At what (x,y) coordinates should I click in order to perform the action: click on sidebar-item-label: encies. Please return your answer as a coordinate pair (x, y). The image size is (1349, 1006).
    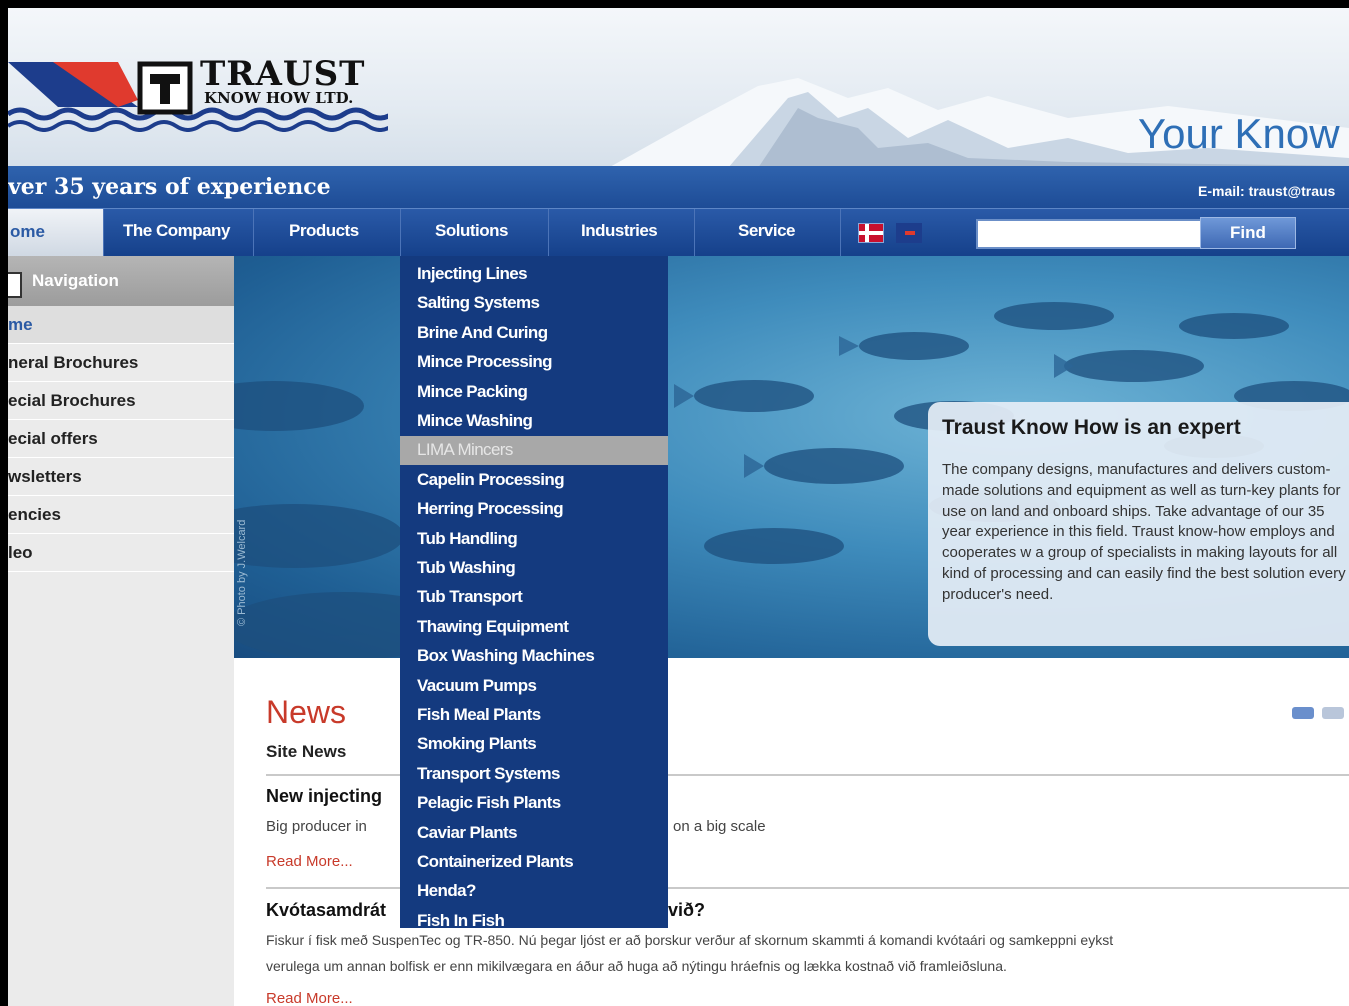
    Looking at the image, I should click on (34, 514).